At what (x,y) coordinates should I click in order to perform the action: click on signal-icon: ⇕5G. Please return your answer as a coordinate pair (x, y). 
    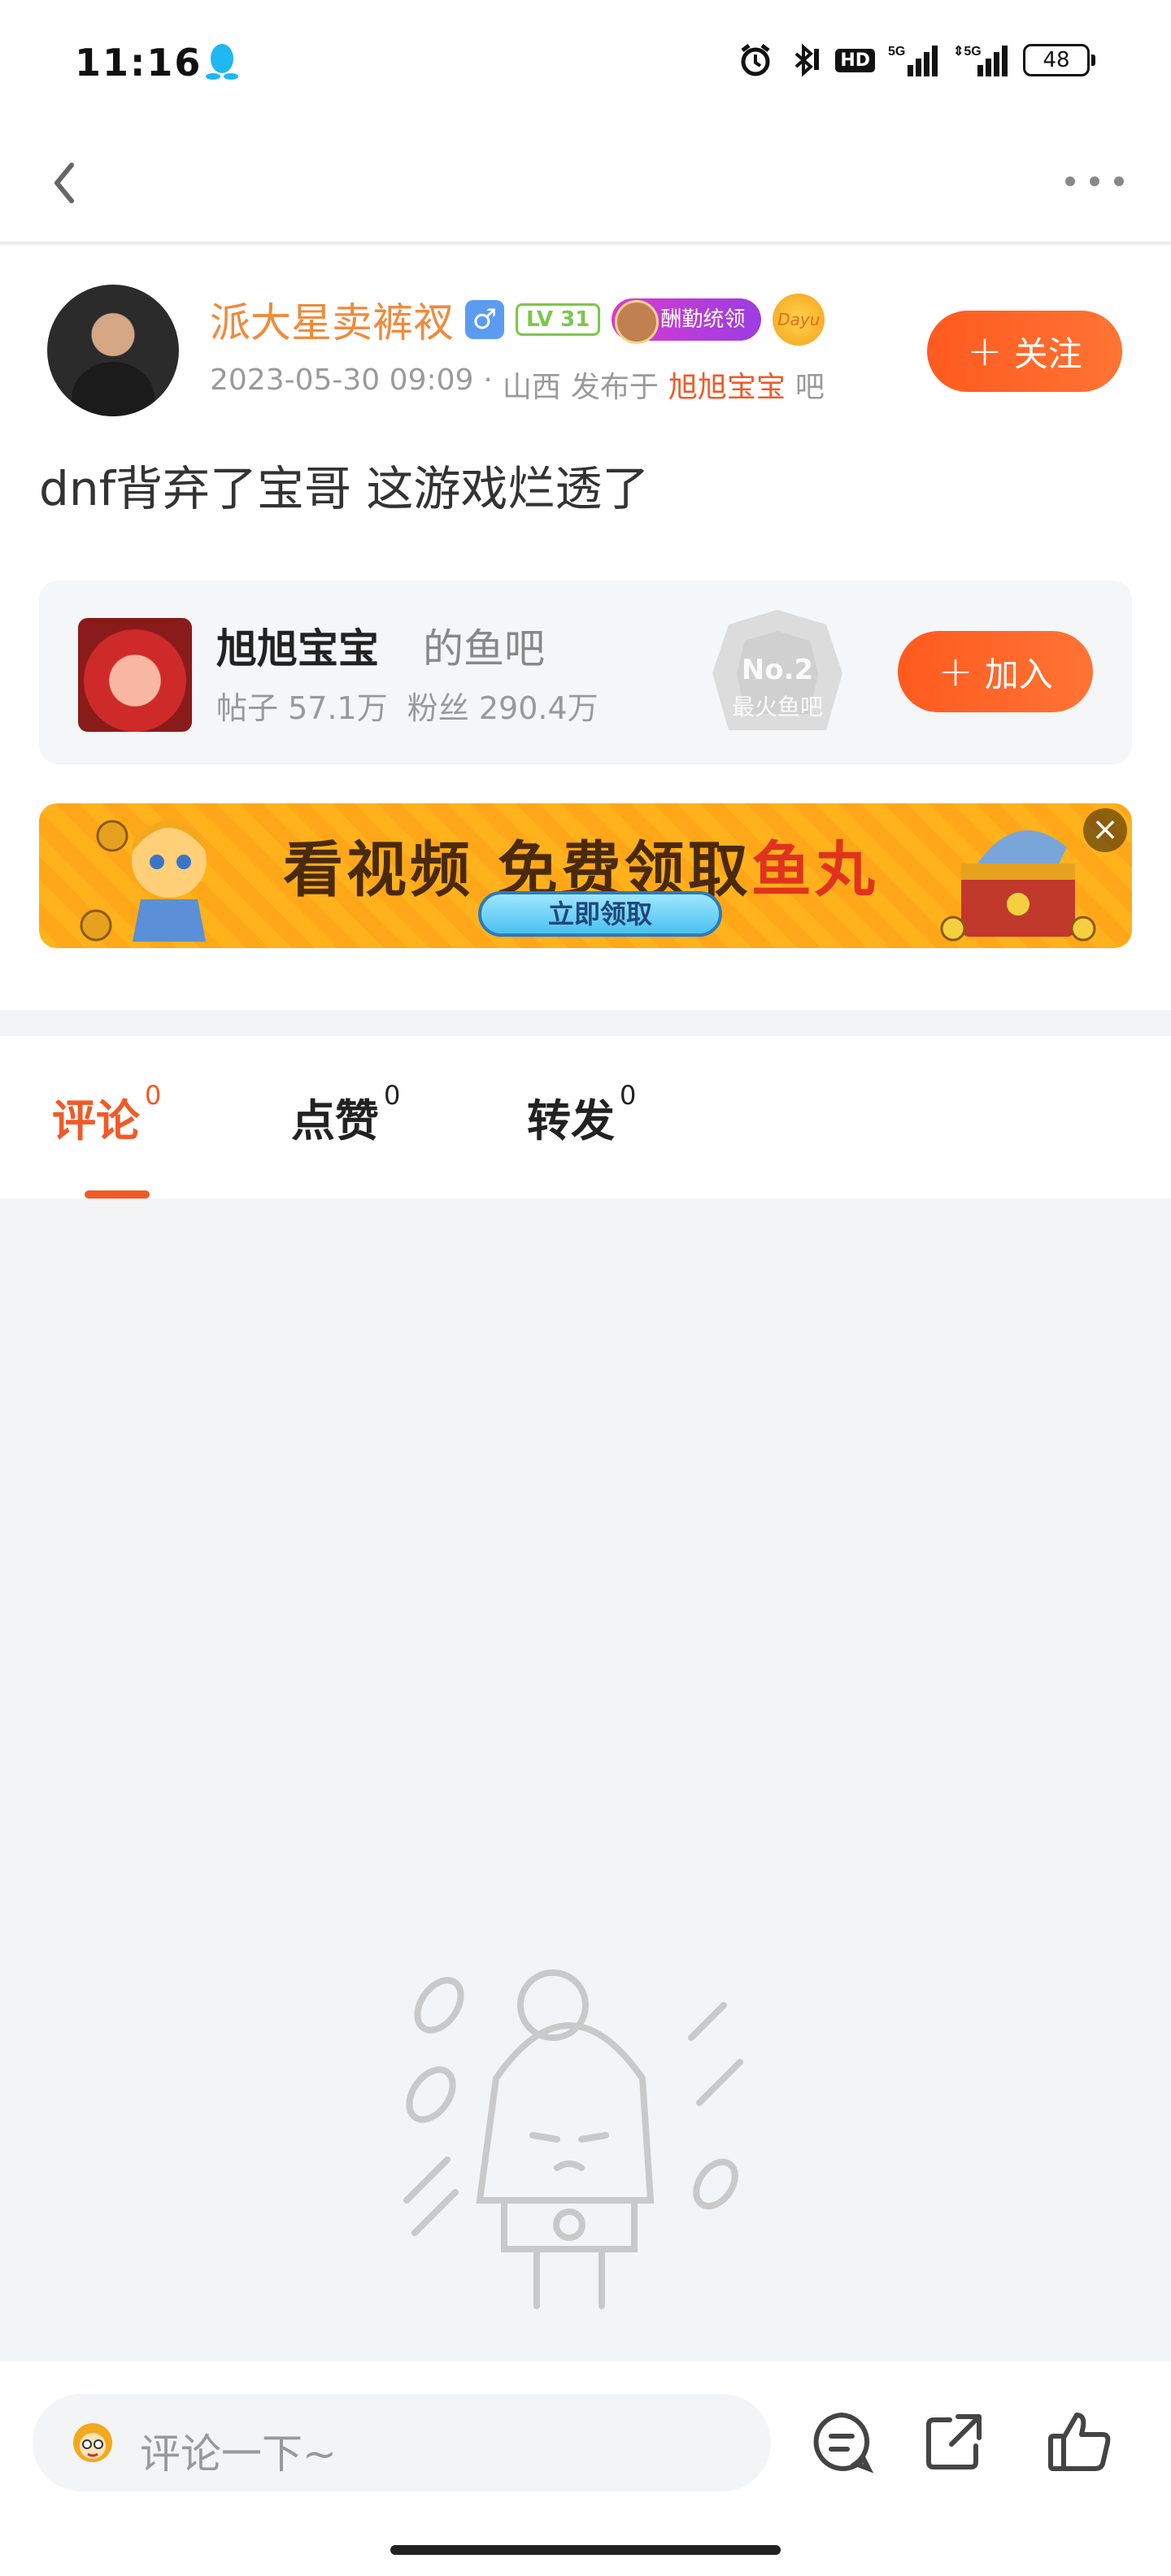
    Looking at the image, I should click on (981, 61).